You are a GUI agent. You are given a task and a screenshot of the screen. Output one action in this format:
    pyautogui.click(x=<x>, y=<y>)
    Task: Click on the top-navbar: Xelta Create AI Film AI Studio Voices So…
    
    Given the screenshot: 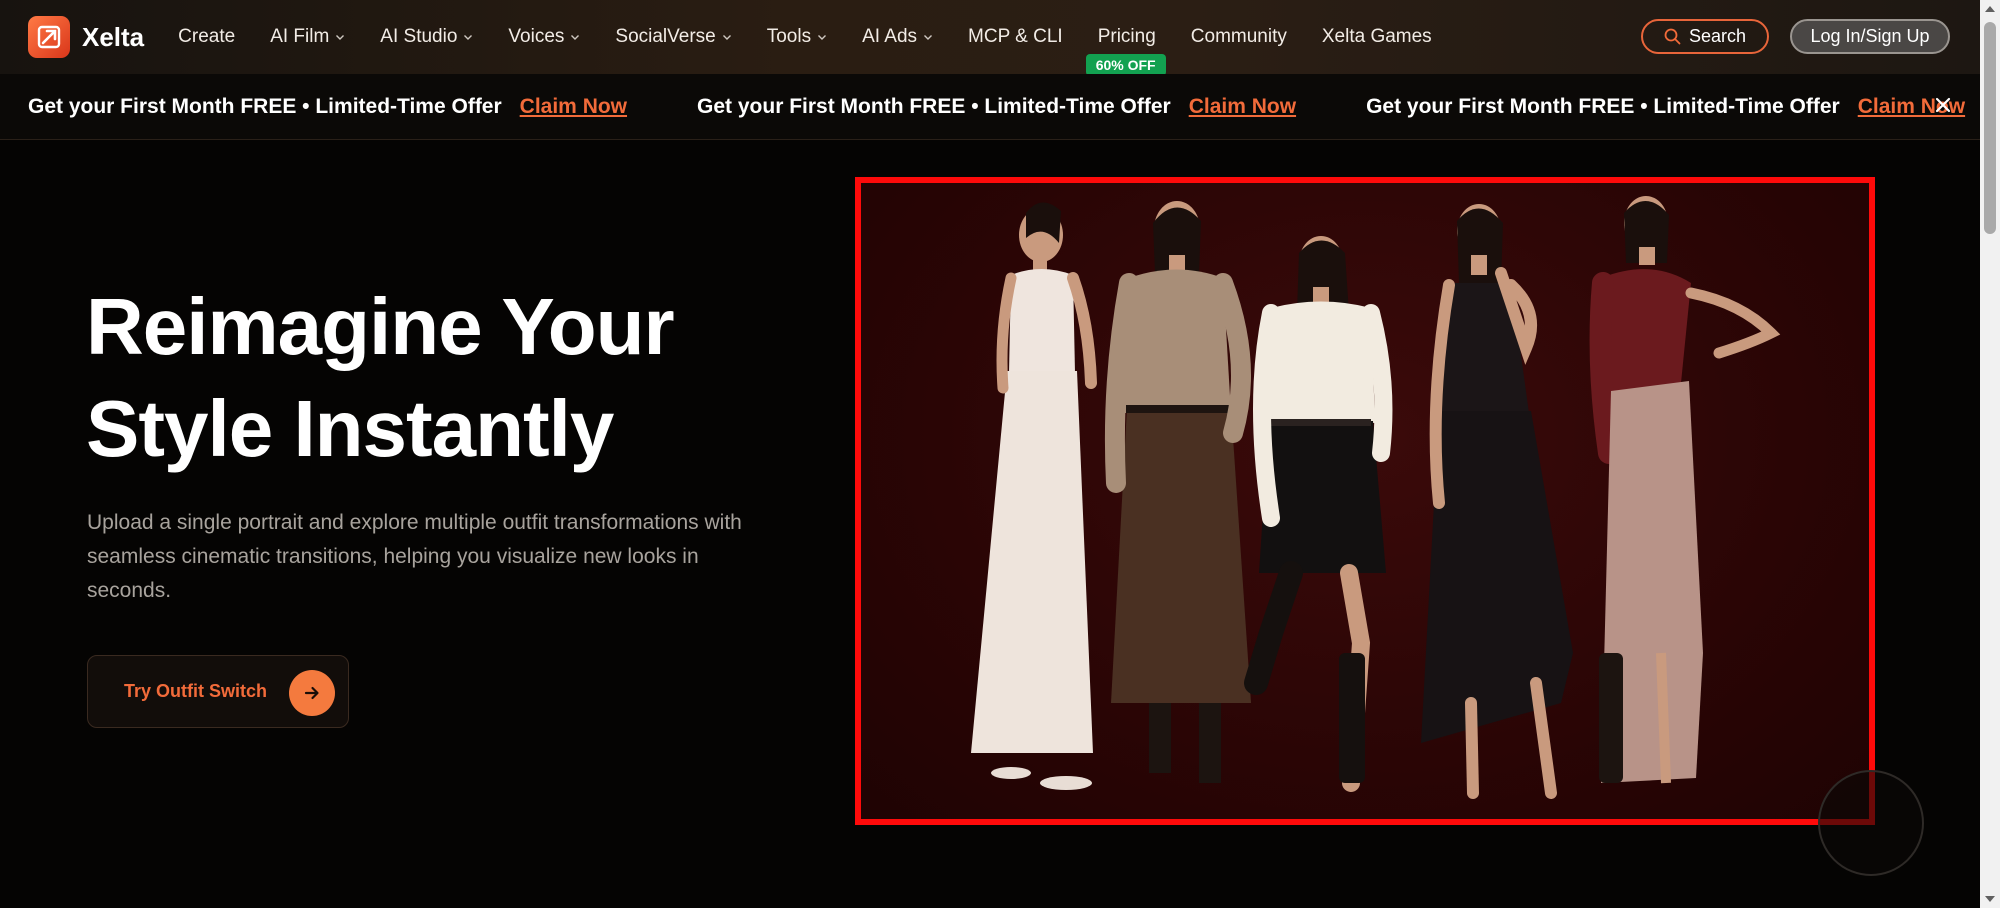 What is the action you would take?
    pyautogui.click(x=990, y=38)
    